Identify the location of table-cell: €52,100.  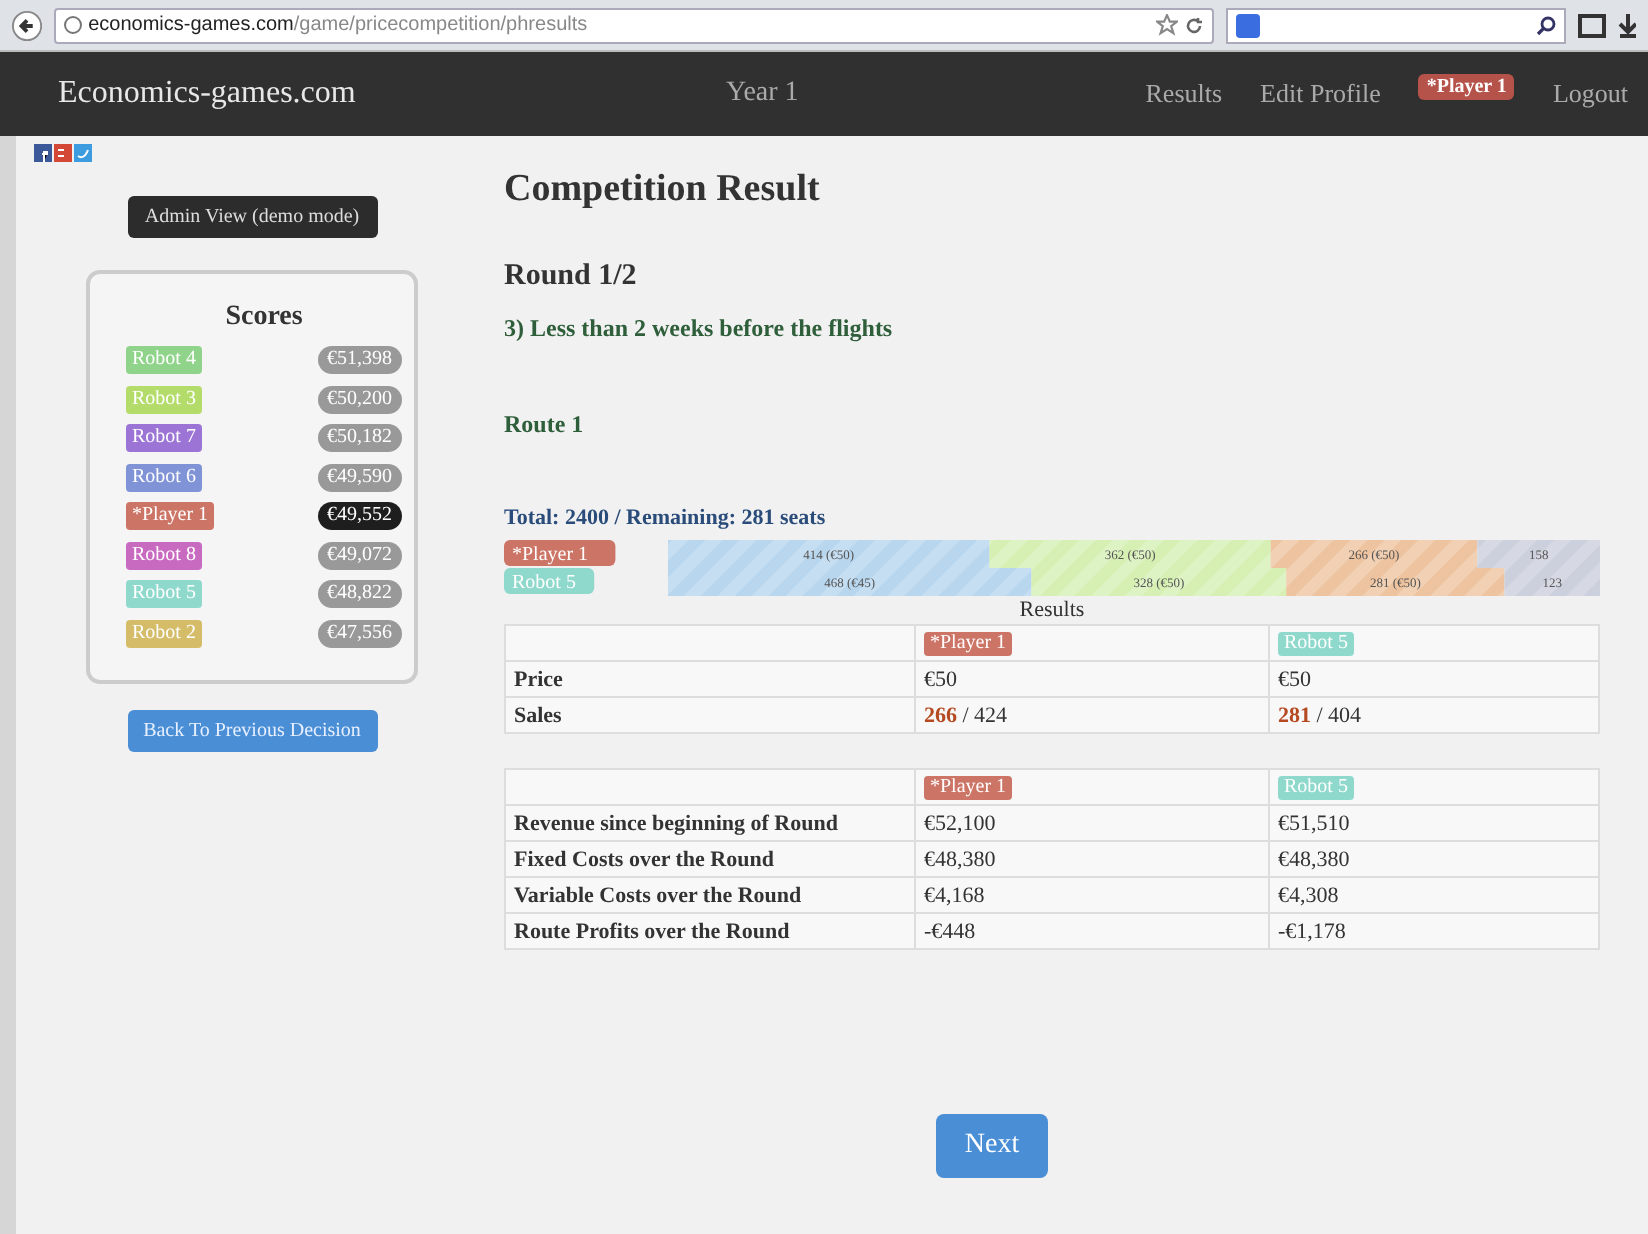
(1092, 823).